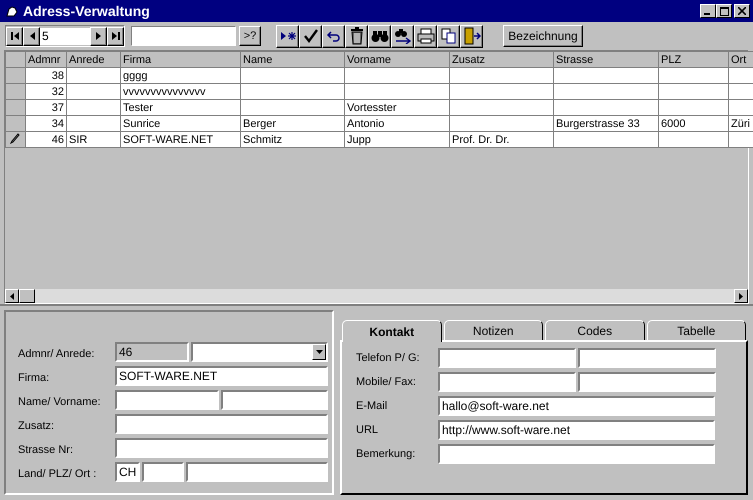 The image size is (753, 500). I want to click on field-label: Bemerkung:, so click(386, 454).